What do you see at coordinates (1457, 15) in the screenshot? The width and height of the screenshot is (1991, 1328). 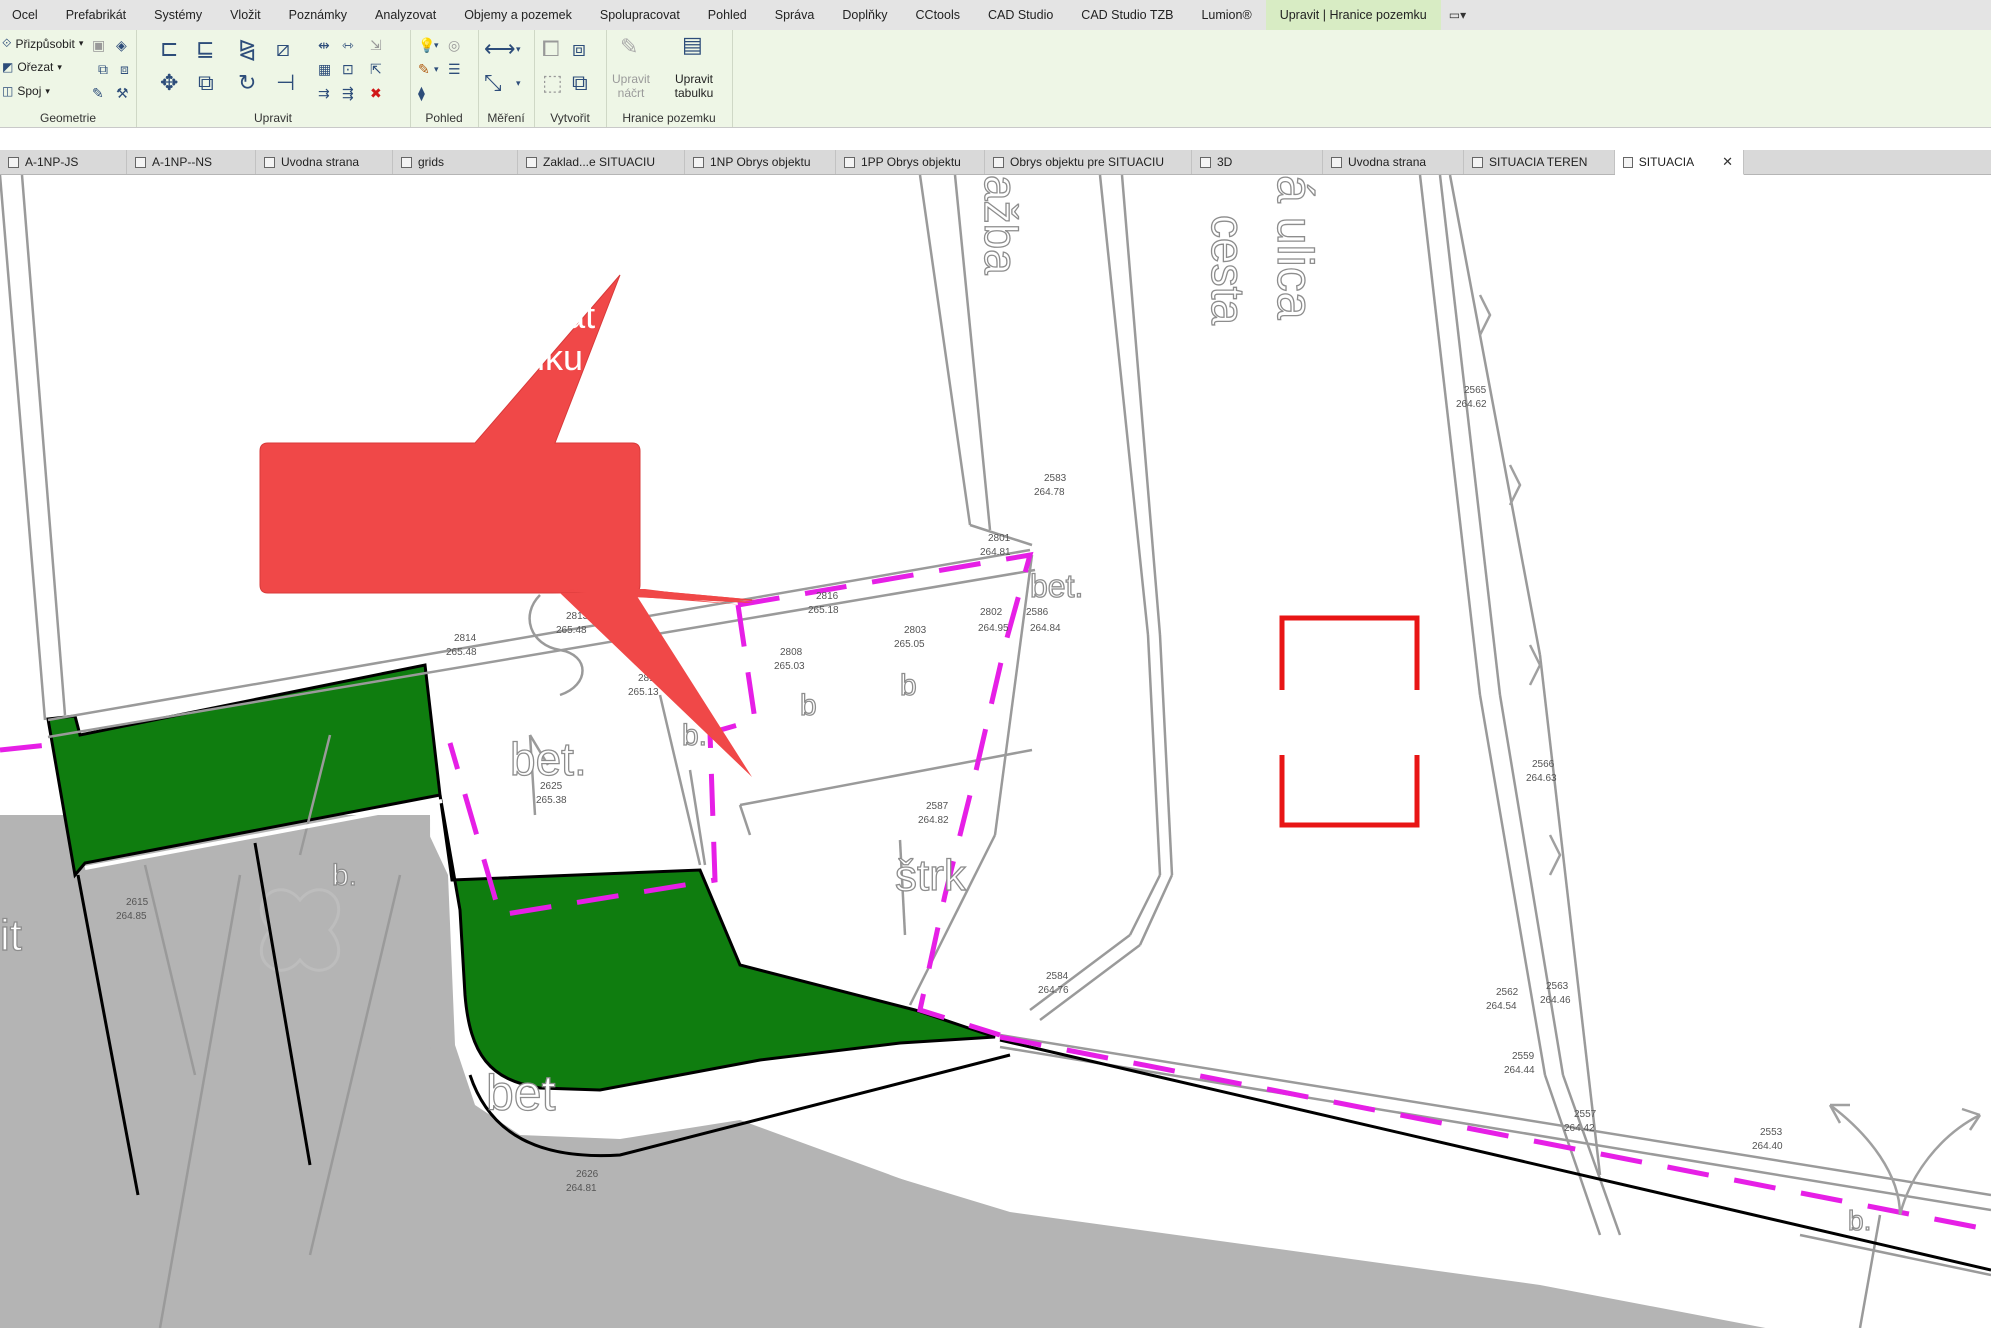 I see `switch-window-icon: ▭▾` at bounding box center [1457, 15].